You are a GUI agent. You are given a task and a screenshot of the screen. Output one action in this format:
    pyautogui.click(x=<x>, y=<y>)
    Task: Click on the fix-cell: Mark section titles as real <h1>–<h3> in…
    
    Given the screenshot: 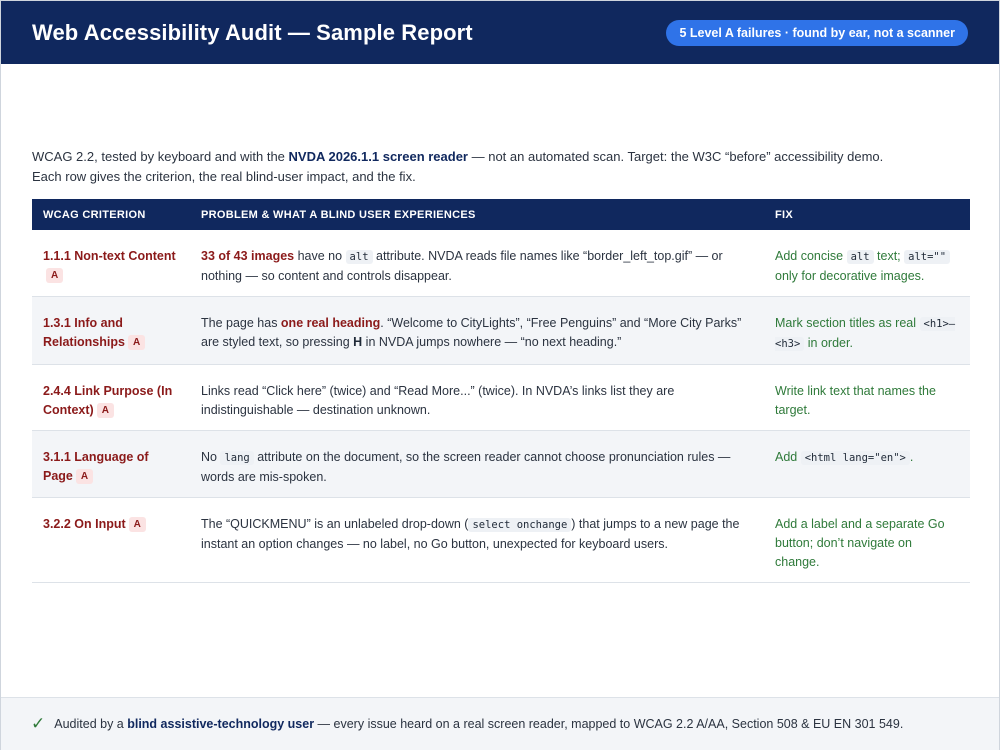 What is the action you would take?
    pyautogui.click(x=867, y=330)
    